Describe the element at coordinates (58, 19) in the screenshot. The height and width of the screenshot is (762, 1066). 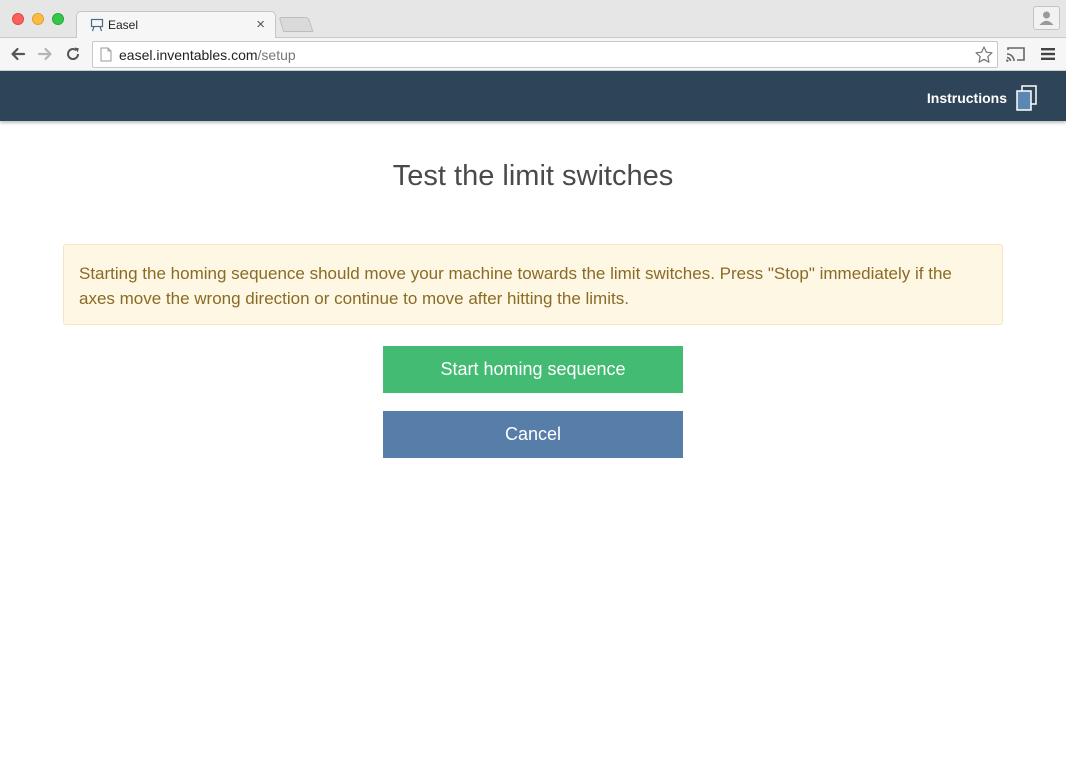
I see `window-maximize-button` at that location.